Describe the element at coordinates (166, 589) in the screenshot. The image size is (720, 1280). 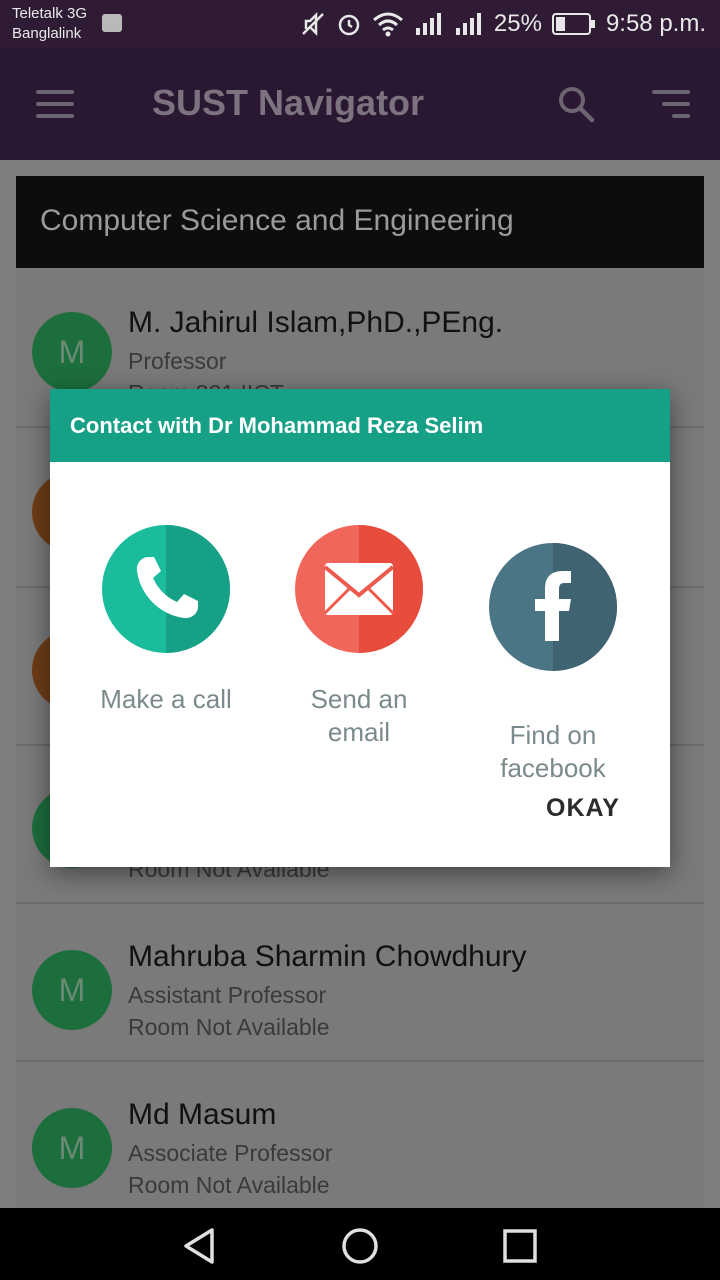
I see `phone-icon` at that location.